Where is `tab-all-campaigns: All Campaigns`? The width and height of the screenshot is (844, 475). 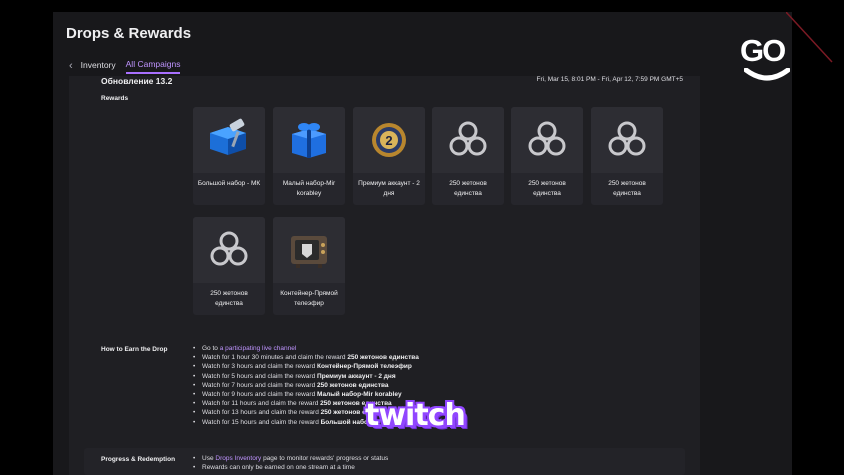
tab-all-campaigns: All Campaigns is located at coordinates (153, 66).